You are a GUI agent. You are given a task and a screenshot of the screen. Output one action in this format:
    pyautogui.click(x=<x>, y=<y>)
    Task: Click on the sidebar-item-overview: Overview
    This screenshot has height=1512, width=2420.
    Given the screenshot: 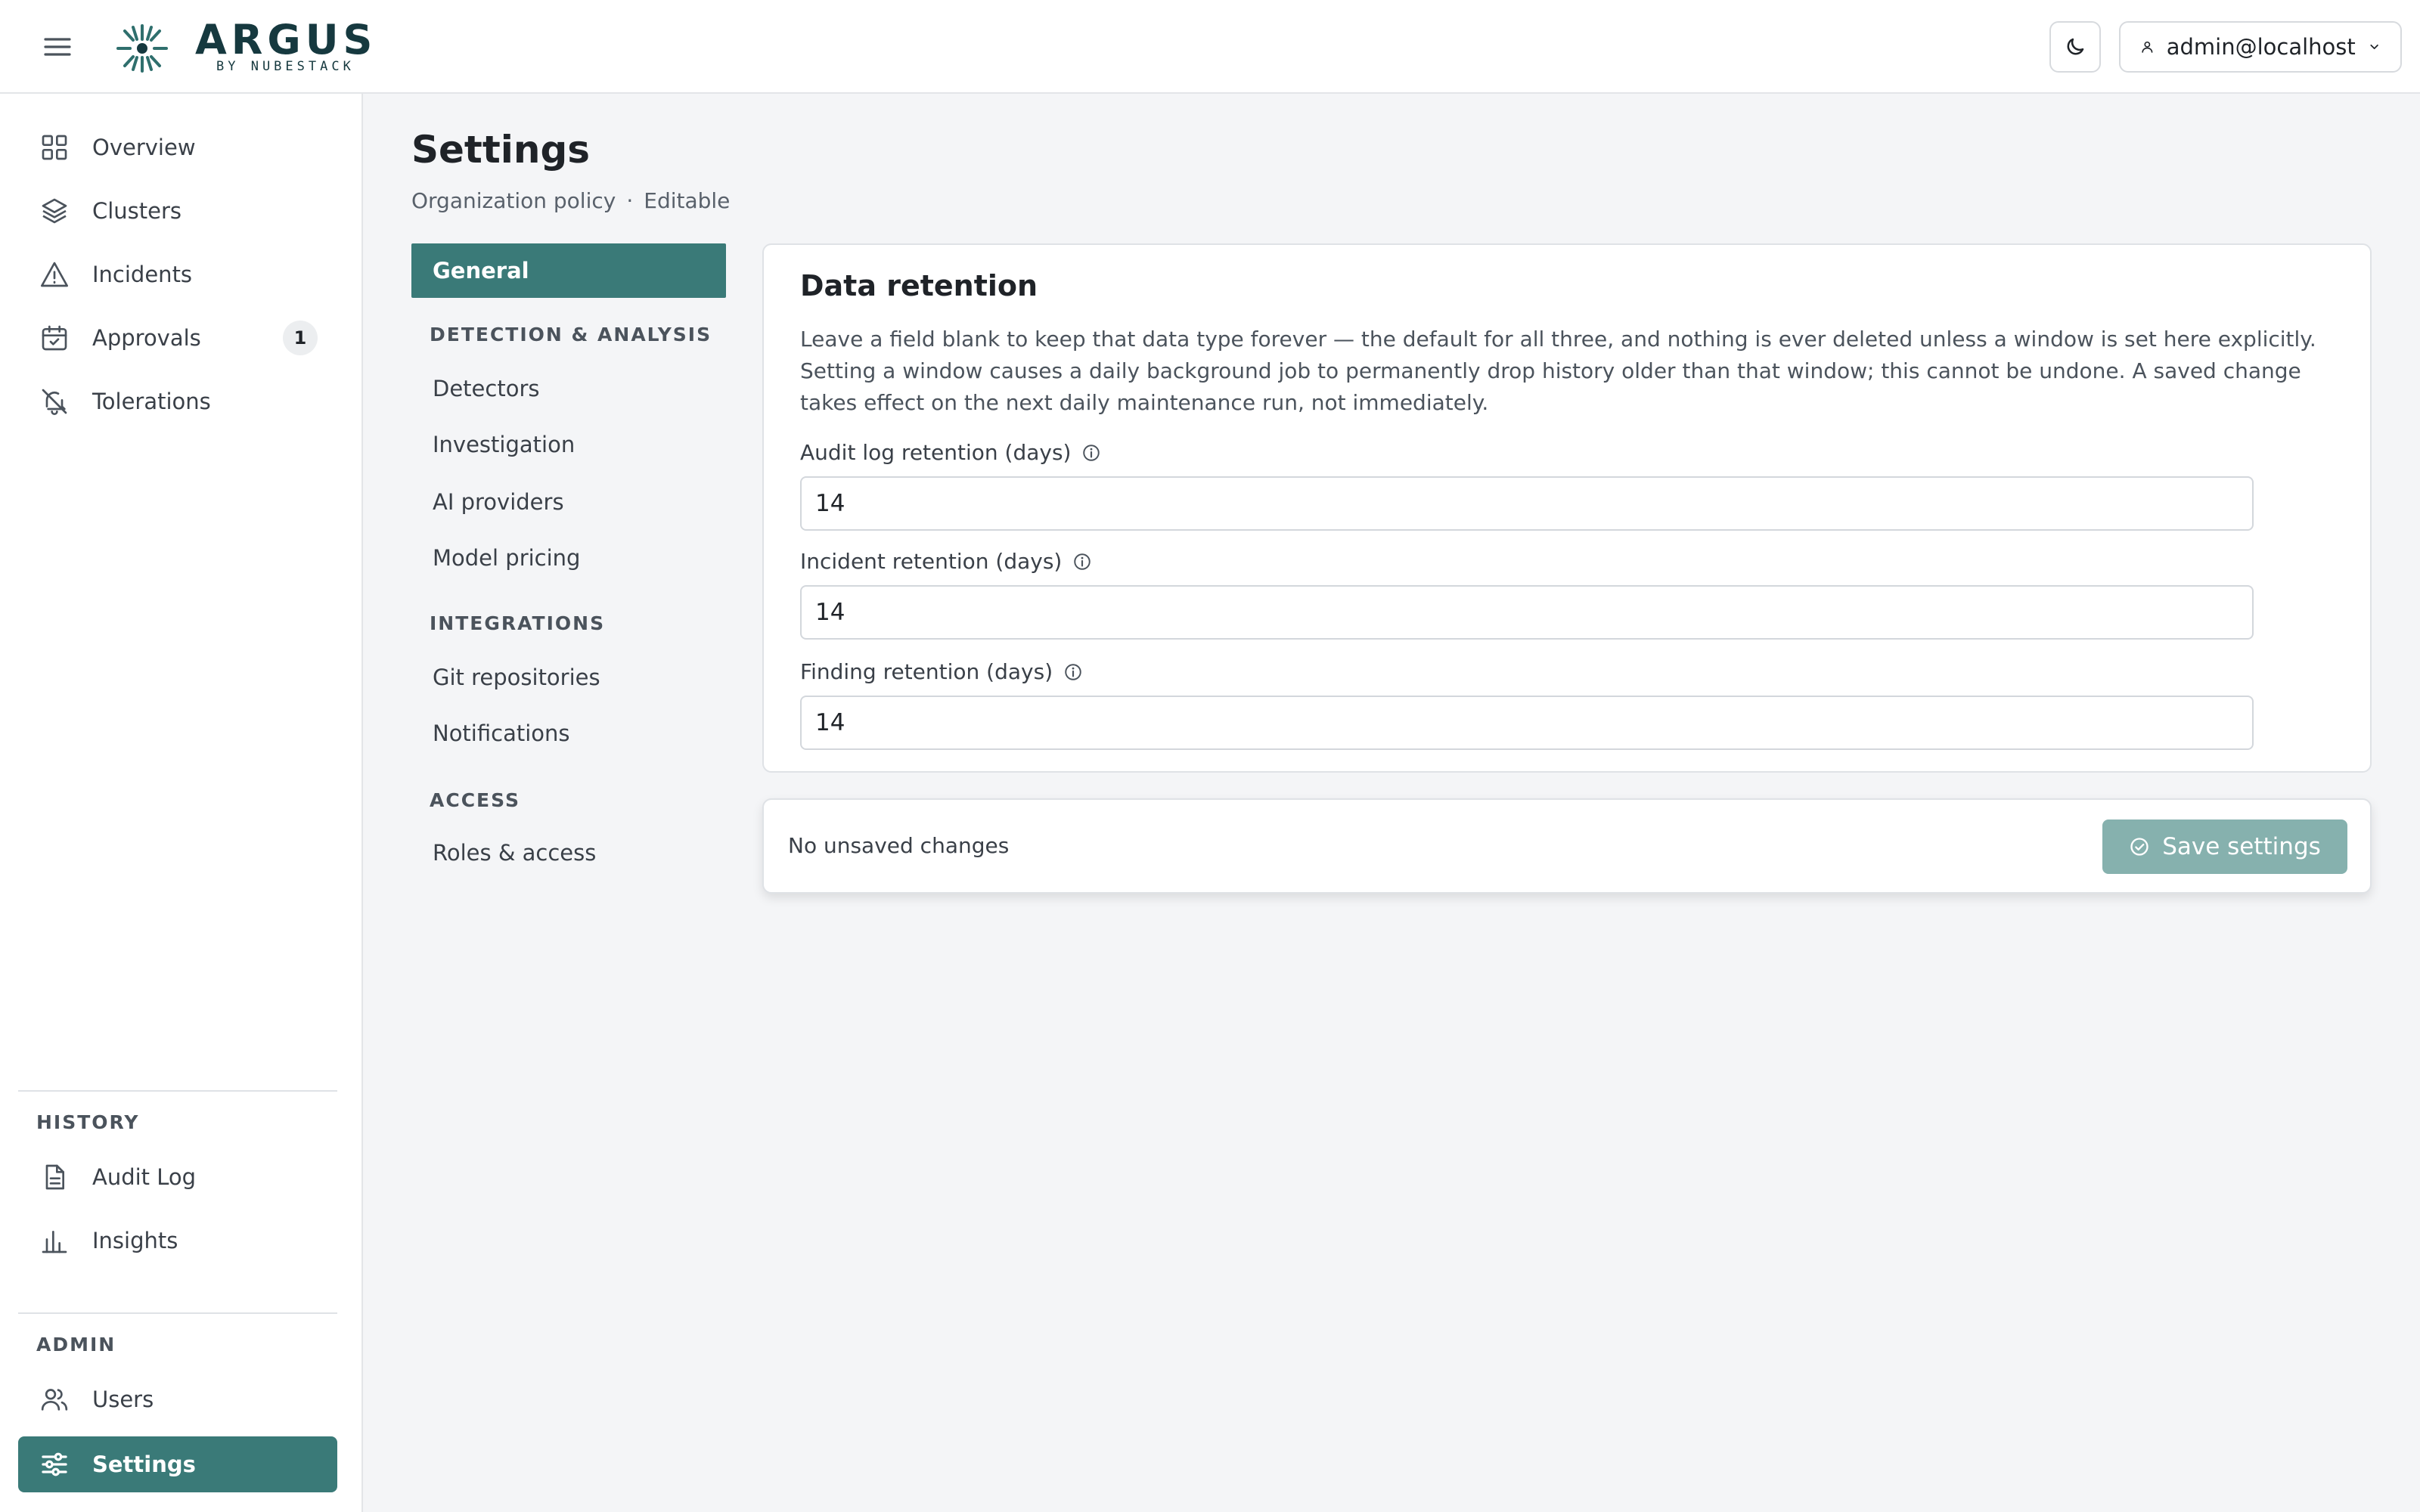 What is the action you would take?
    pyautogui.click(x=177, y=147)
    